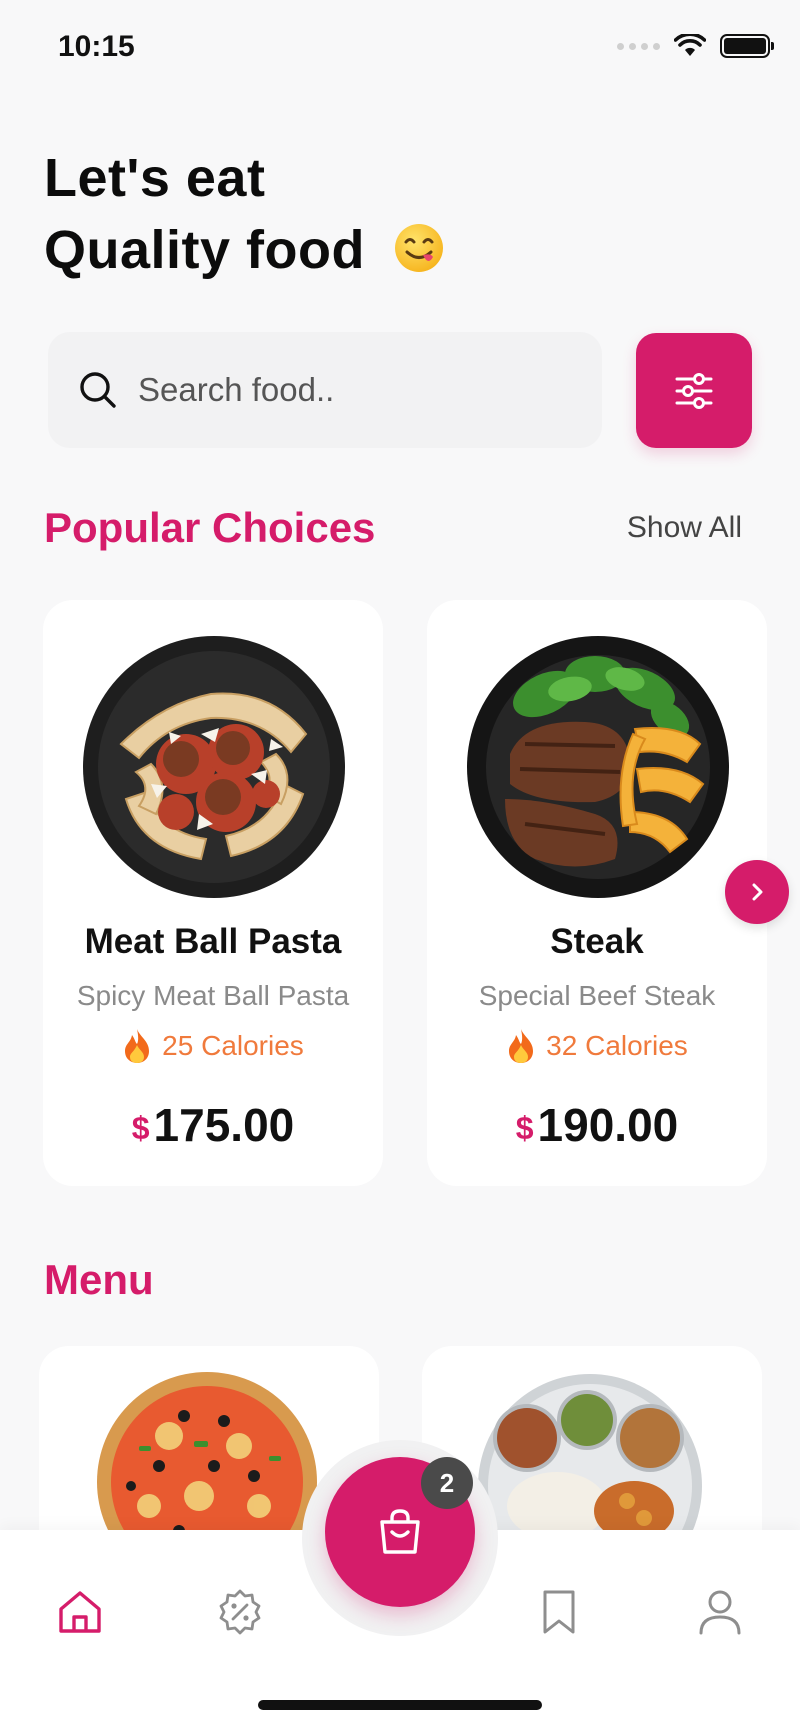 This screenshot has width=800, height=1732. What do you see at coordinates (210, 527) in the screenshot?
I see `section-title-popular: Popular Choices` at bounding box center [210, 527].